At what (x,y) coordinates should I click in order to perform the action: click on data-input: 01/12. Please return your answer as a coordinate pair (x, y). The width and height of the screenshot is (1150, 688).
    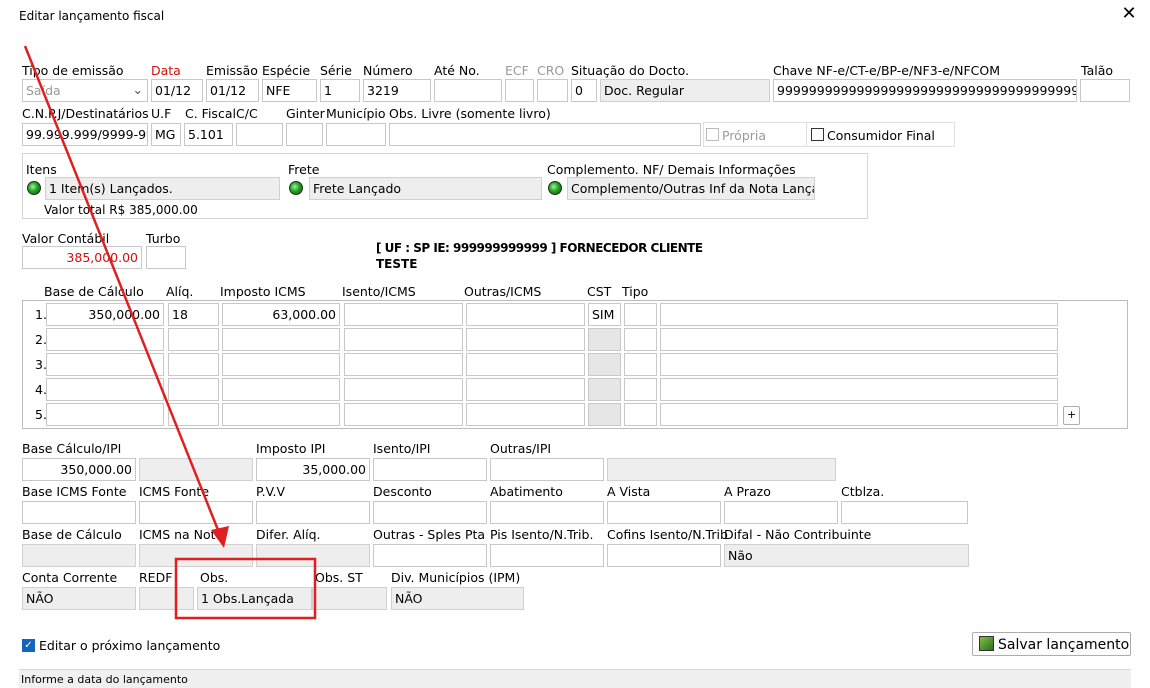
    Looking at the image, I should click on (177, 90).